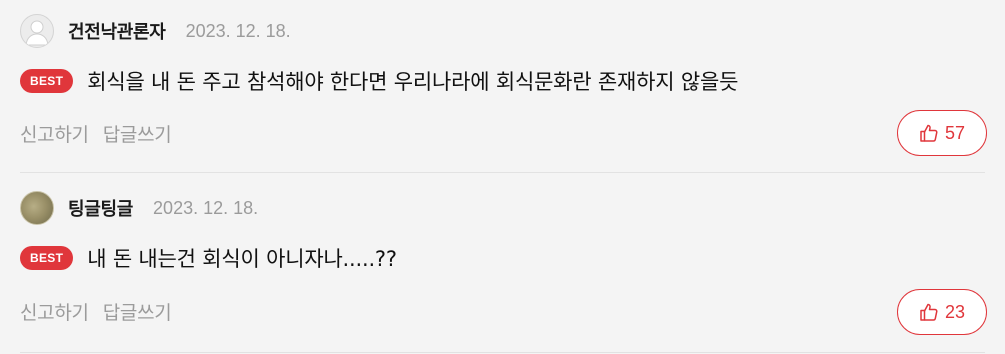 This screenshot has height=354, width=1005. I want to click on comment-username: 건전낙관론자, so click(117, 31).